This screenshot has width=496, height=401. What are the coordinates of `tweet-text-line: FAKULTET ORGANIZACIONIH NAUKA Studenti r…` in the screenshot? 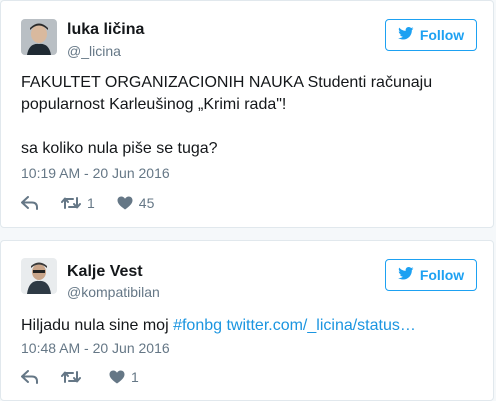 It's located at (227, 82).